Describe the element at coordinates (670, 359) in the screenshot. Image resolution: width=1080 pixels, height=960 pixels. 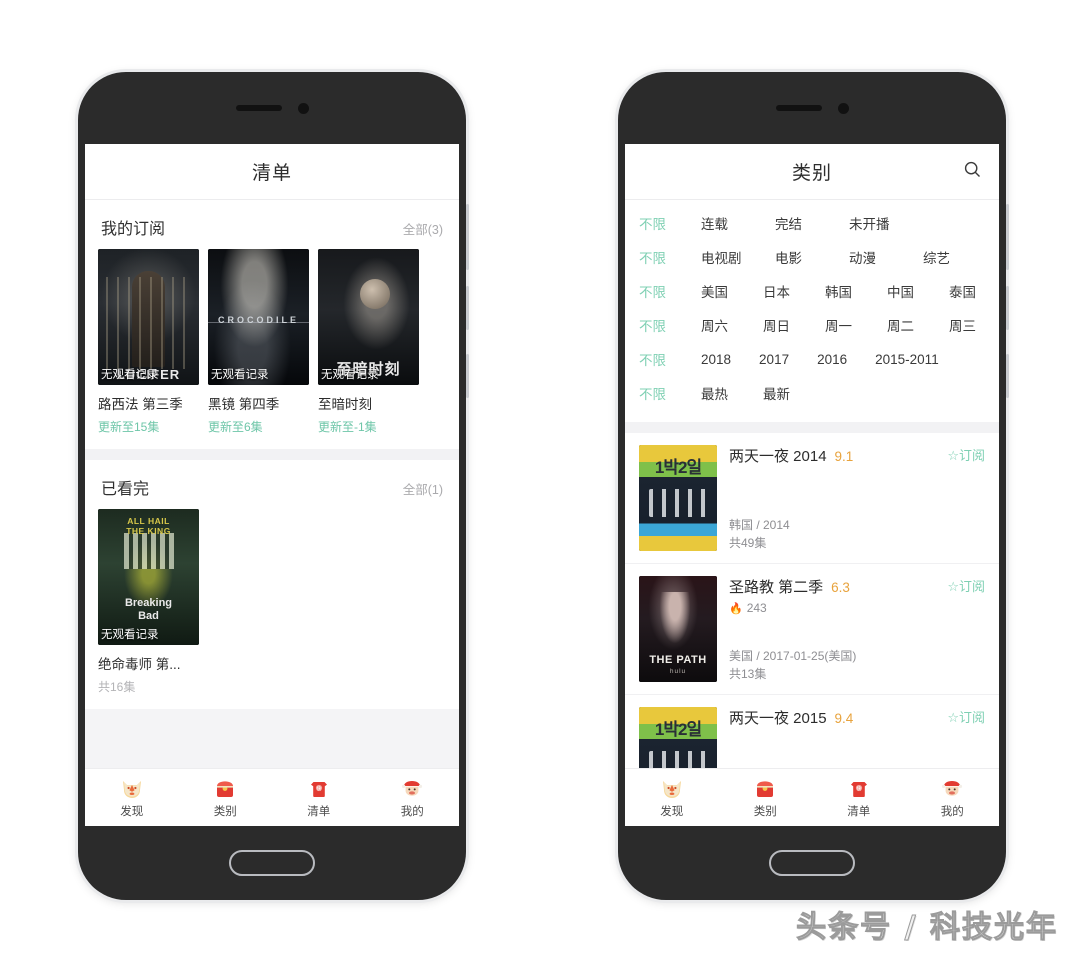
I see `filter-any-year: 不限` at that location.